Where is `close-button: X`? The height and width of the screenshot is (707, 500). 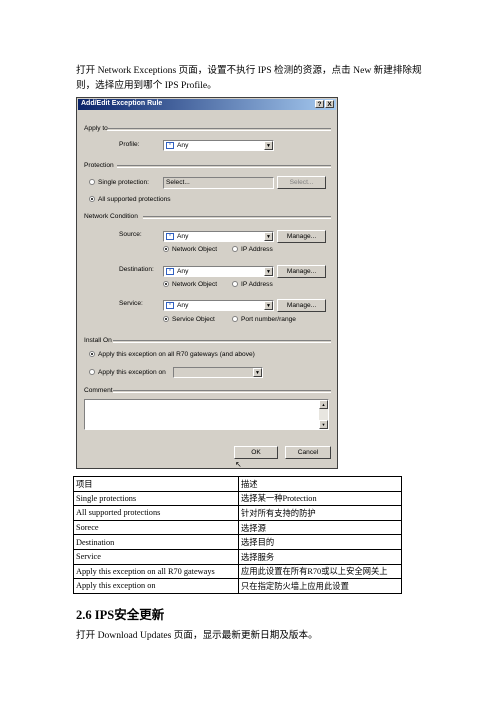 close-button: X is located at coordinates (329, 104).